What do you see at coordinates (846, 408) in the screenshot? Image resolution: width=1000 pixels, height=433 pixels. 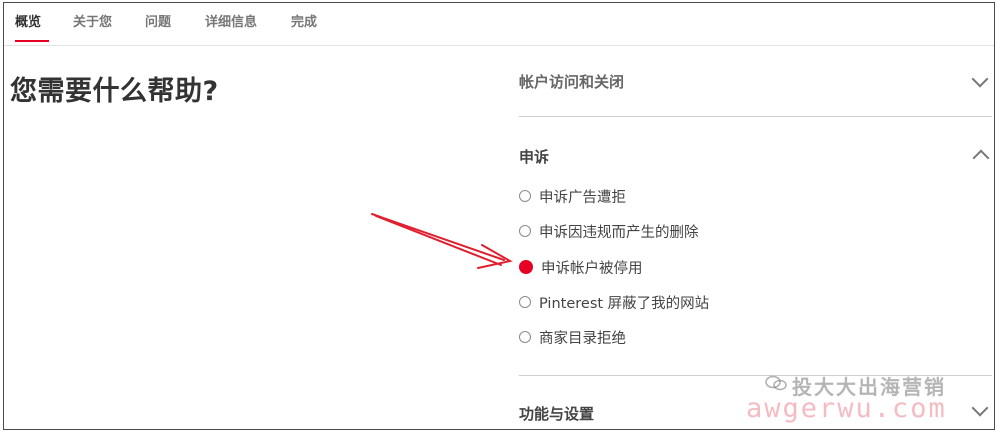 I see `watermark-url: awgerwu.com` at bounding box center [846, 408].